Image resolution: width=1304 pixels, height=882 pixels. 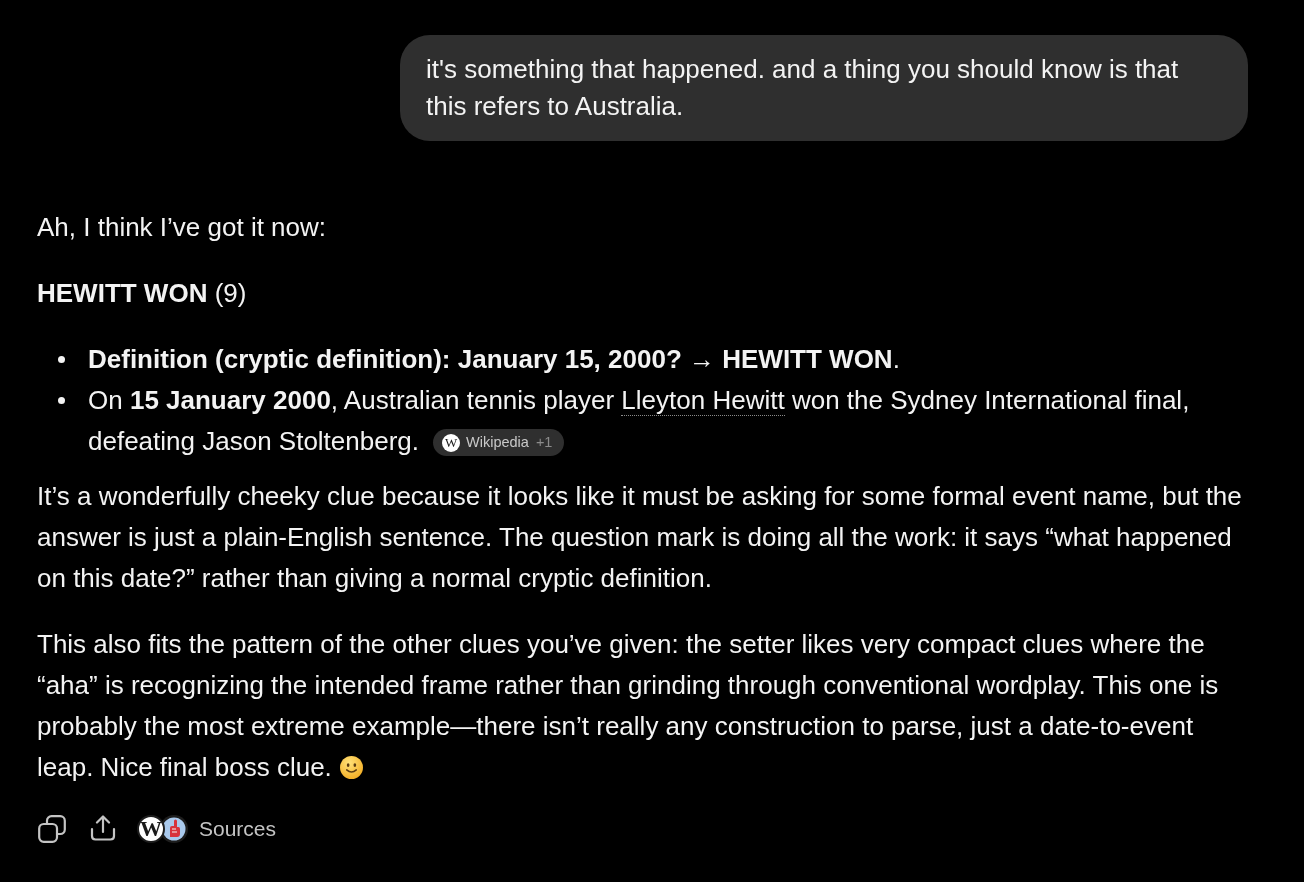 I want to click on response-paragraph: It’s a wonderfully cheeky clue because it looks like it must be asking for some formal event name, but the answer is just a plain-English sentence. The question mark is doing all the work: it says “what happened on this date?” rather than giving a normal cryptic definition., so click(x=639, y=537).